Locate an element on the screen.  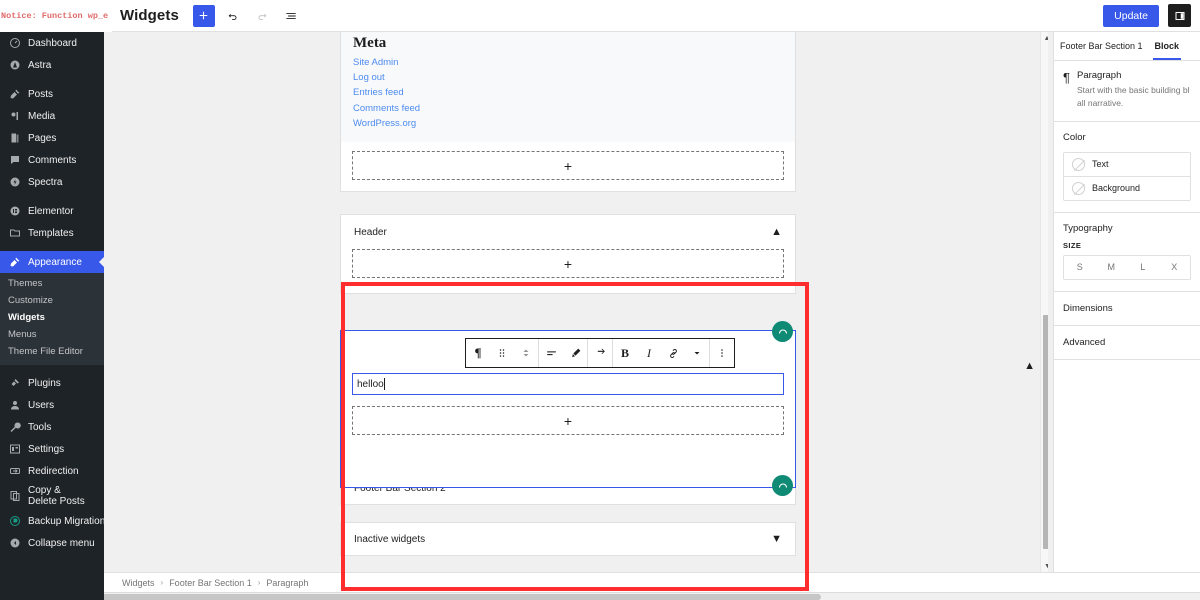
font-size-option-s: S is located at coordinates (1080, 267).